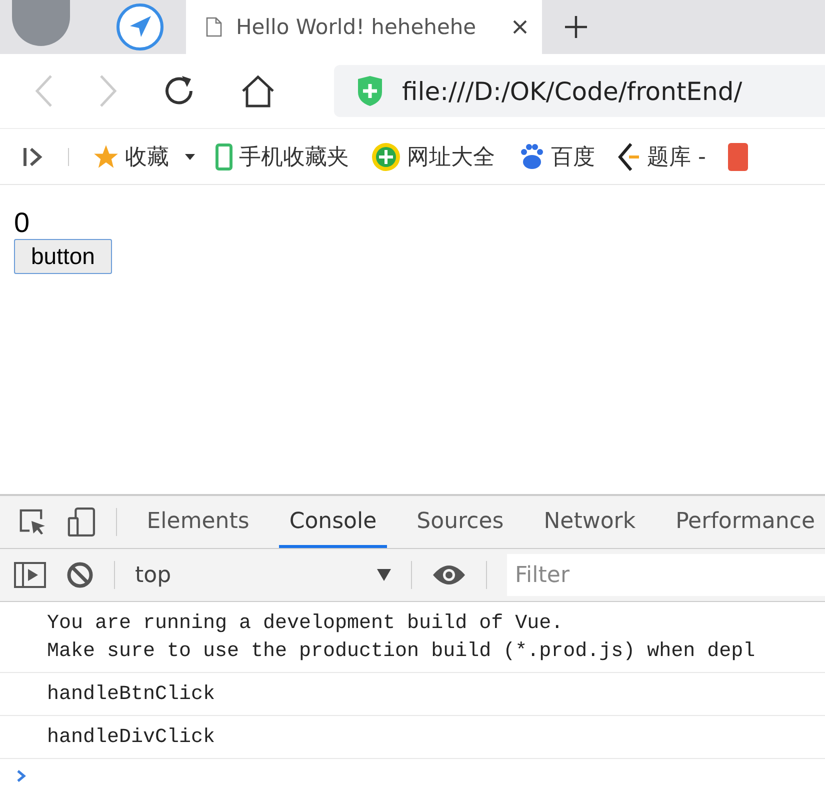 Image resolution: width=825 pixels, height=790 pixels. What do you see at coordinates (80, 575) in the screenshot?
I see `clear-icon` at bounding box center [80, 575].